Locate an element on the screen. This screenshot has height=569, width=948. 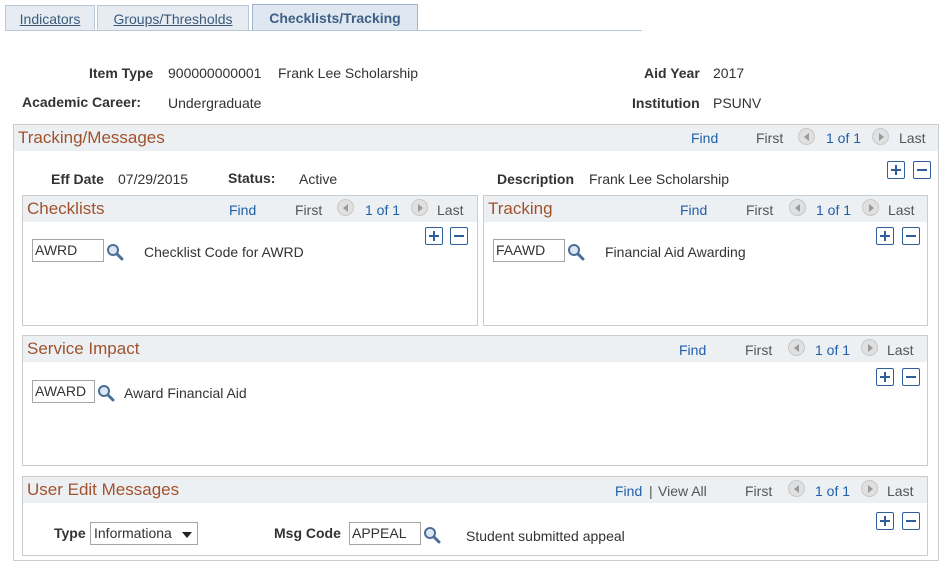
service-impact-find-link: Find is located at coordinates (692, 350).